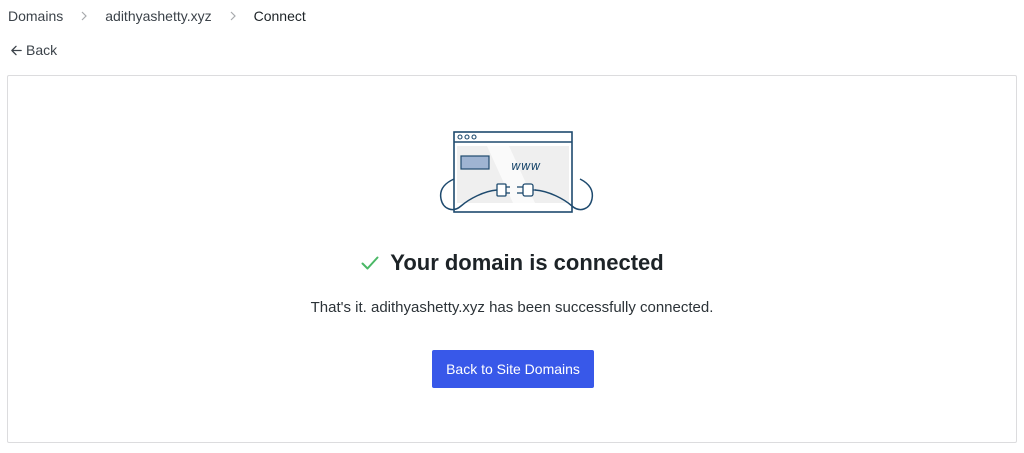  I want to click on www-label: www, so click(526, 166).